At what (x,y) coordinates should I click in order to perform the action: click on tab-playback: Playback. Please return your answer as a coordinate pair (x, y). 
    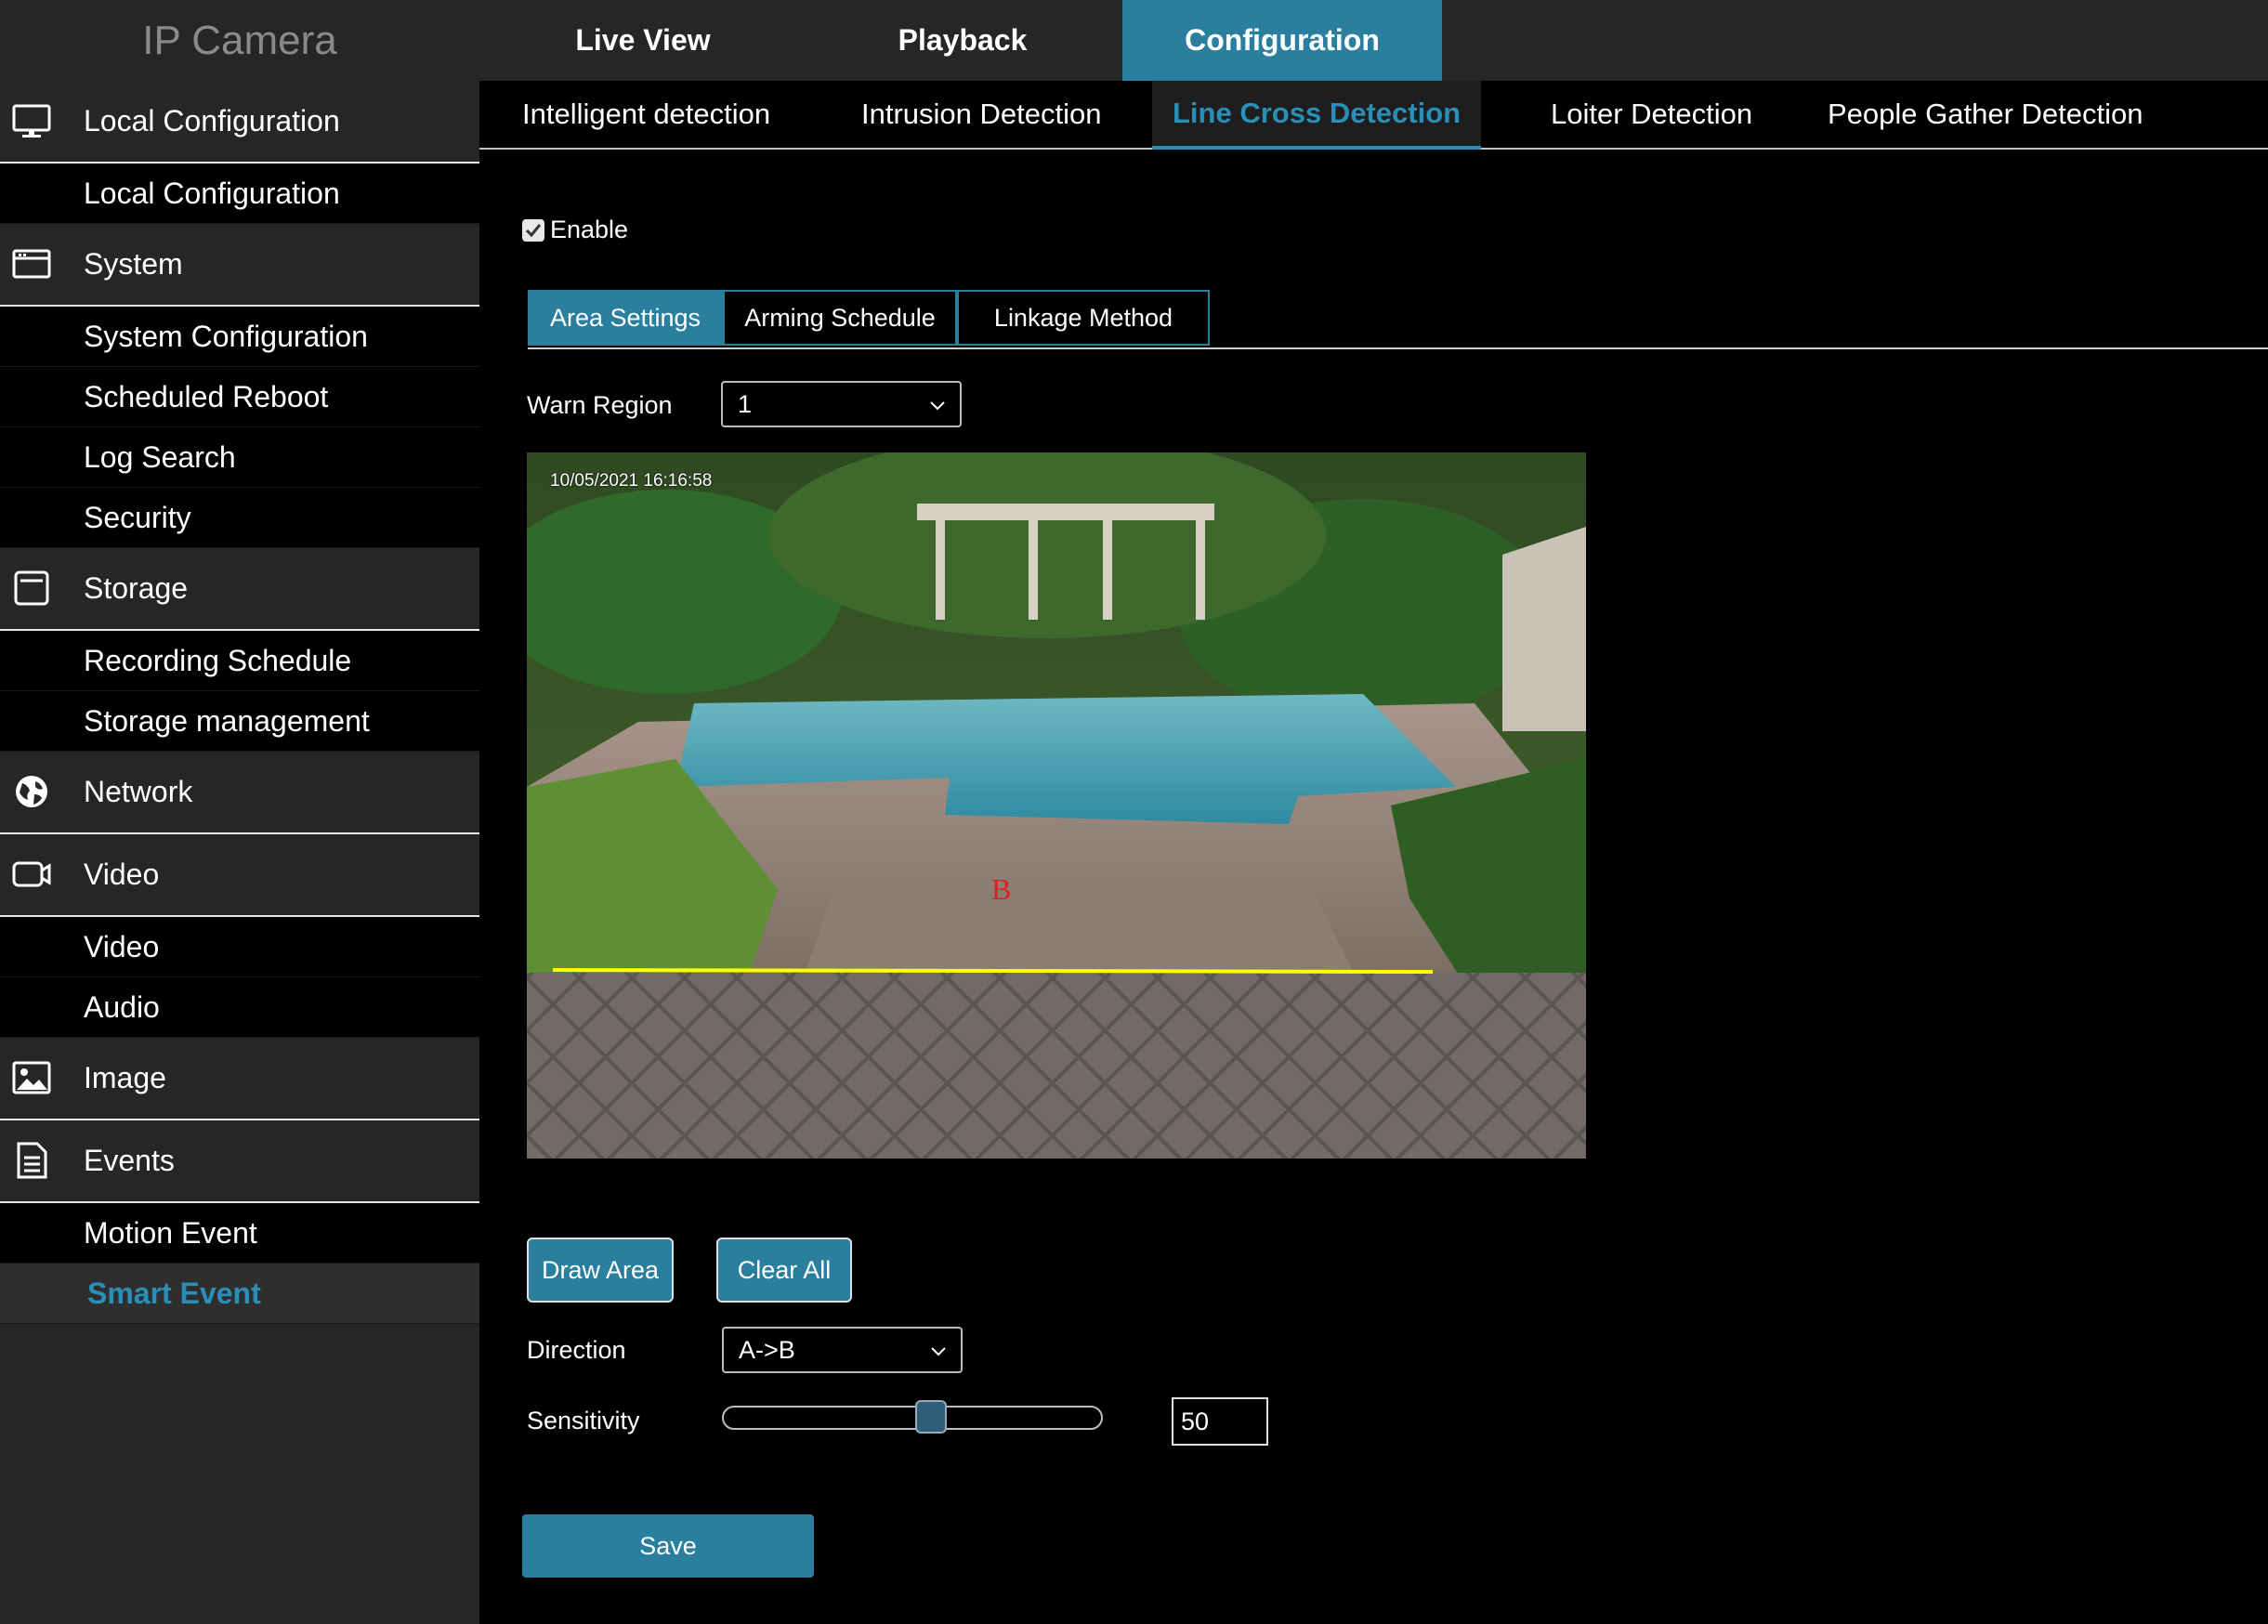
    Looking at the image, I should click on (962, 41).